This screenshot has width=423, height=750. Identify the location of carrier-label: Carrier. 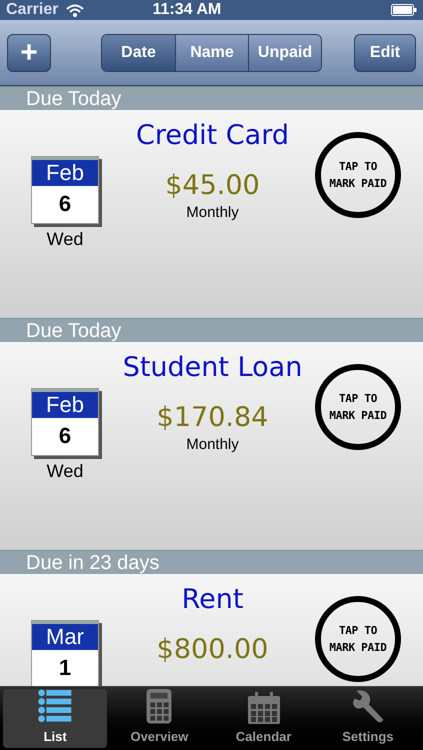
(32, 10).